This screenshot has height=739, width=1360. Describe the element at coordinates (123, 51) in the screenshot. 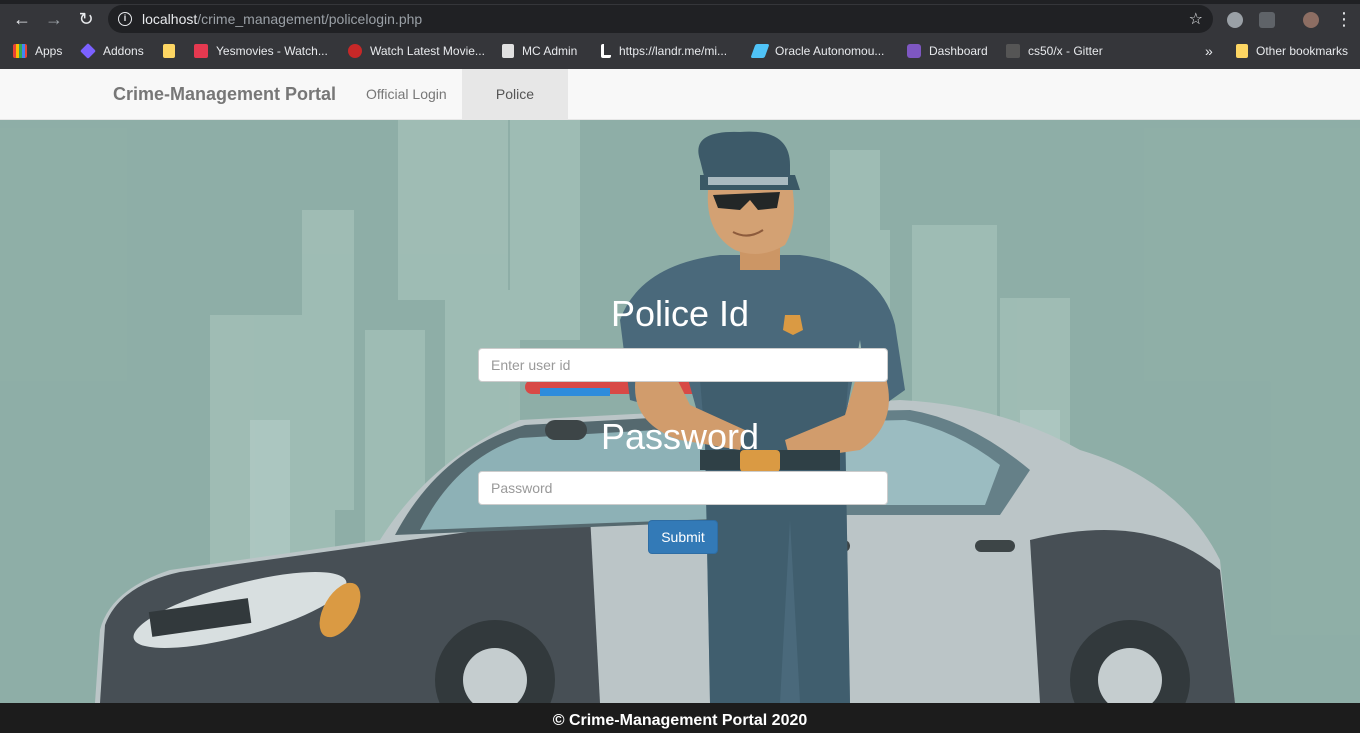

I see `bookmark-label: Addons` at that location.